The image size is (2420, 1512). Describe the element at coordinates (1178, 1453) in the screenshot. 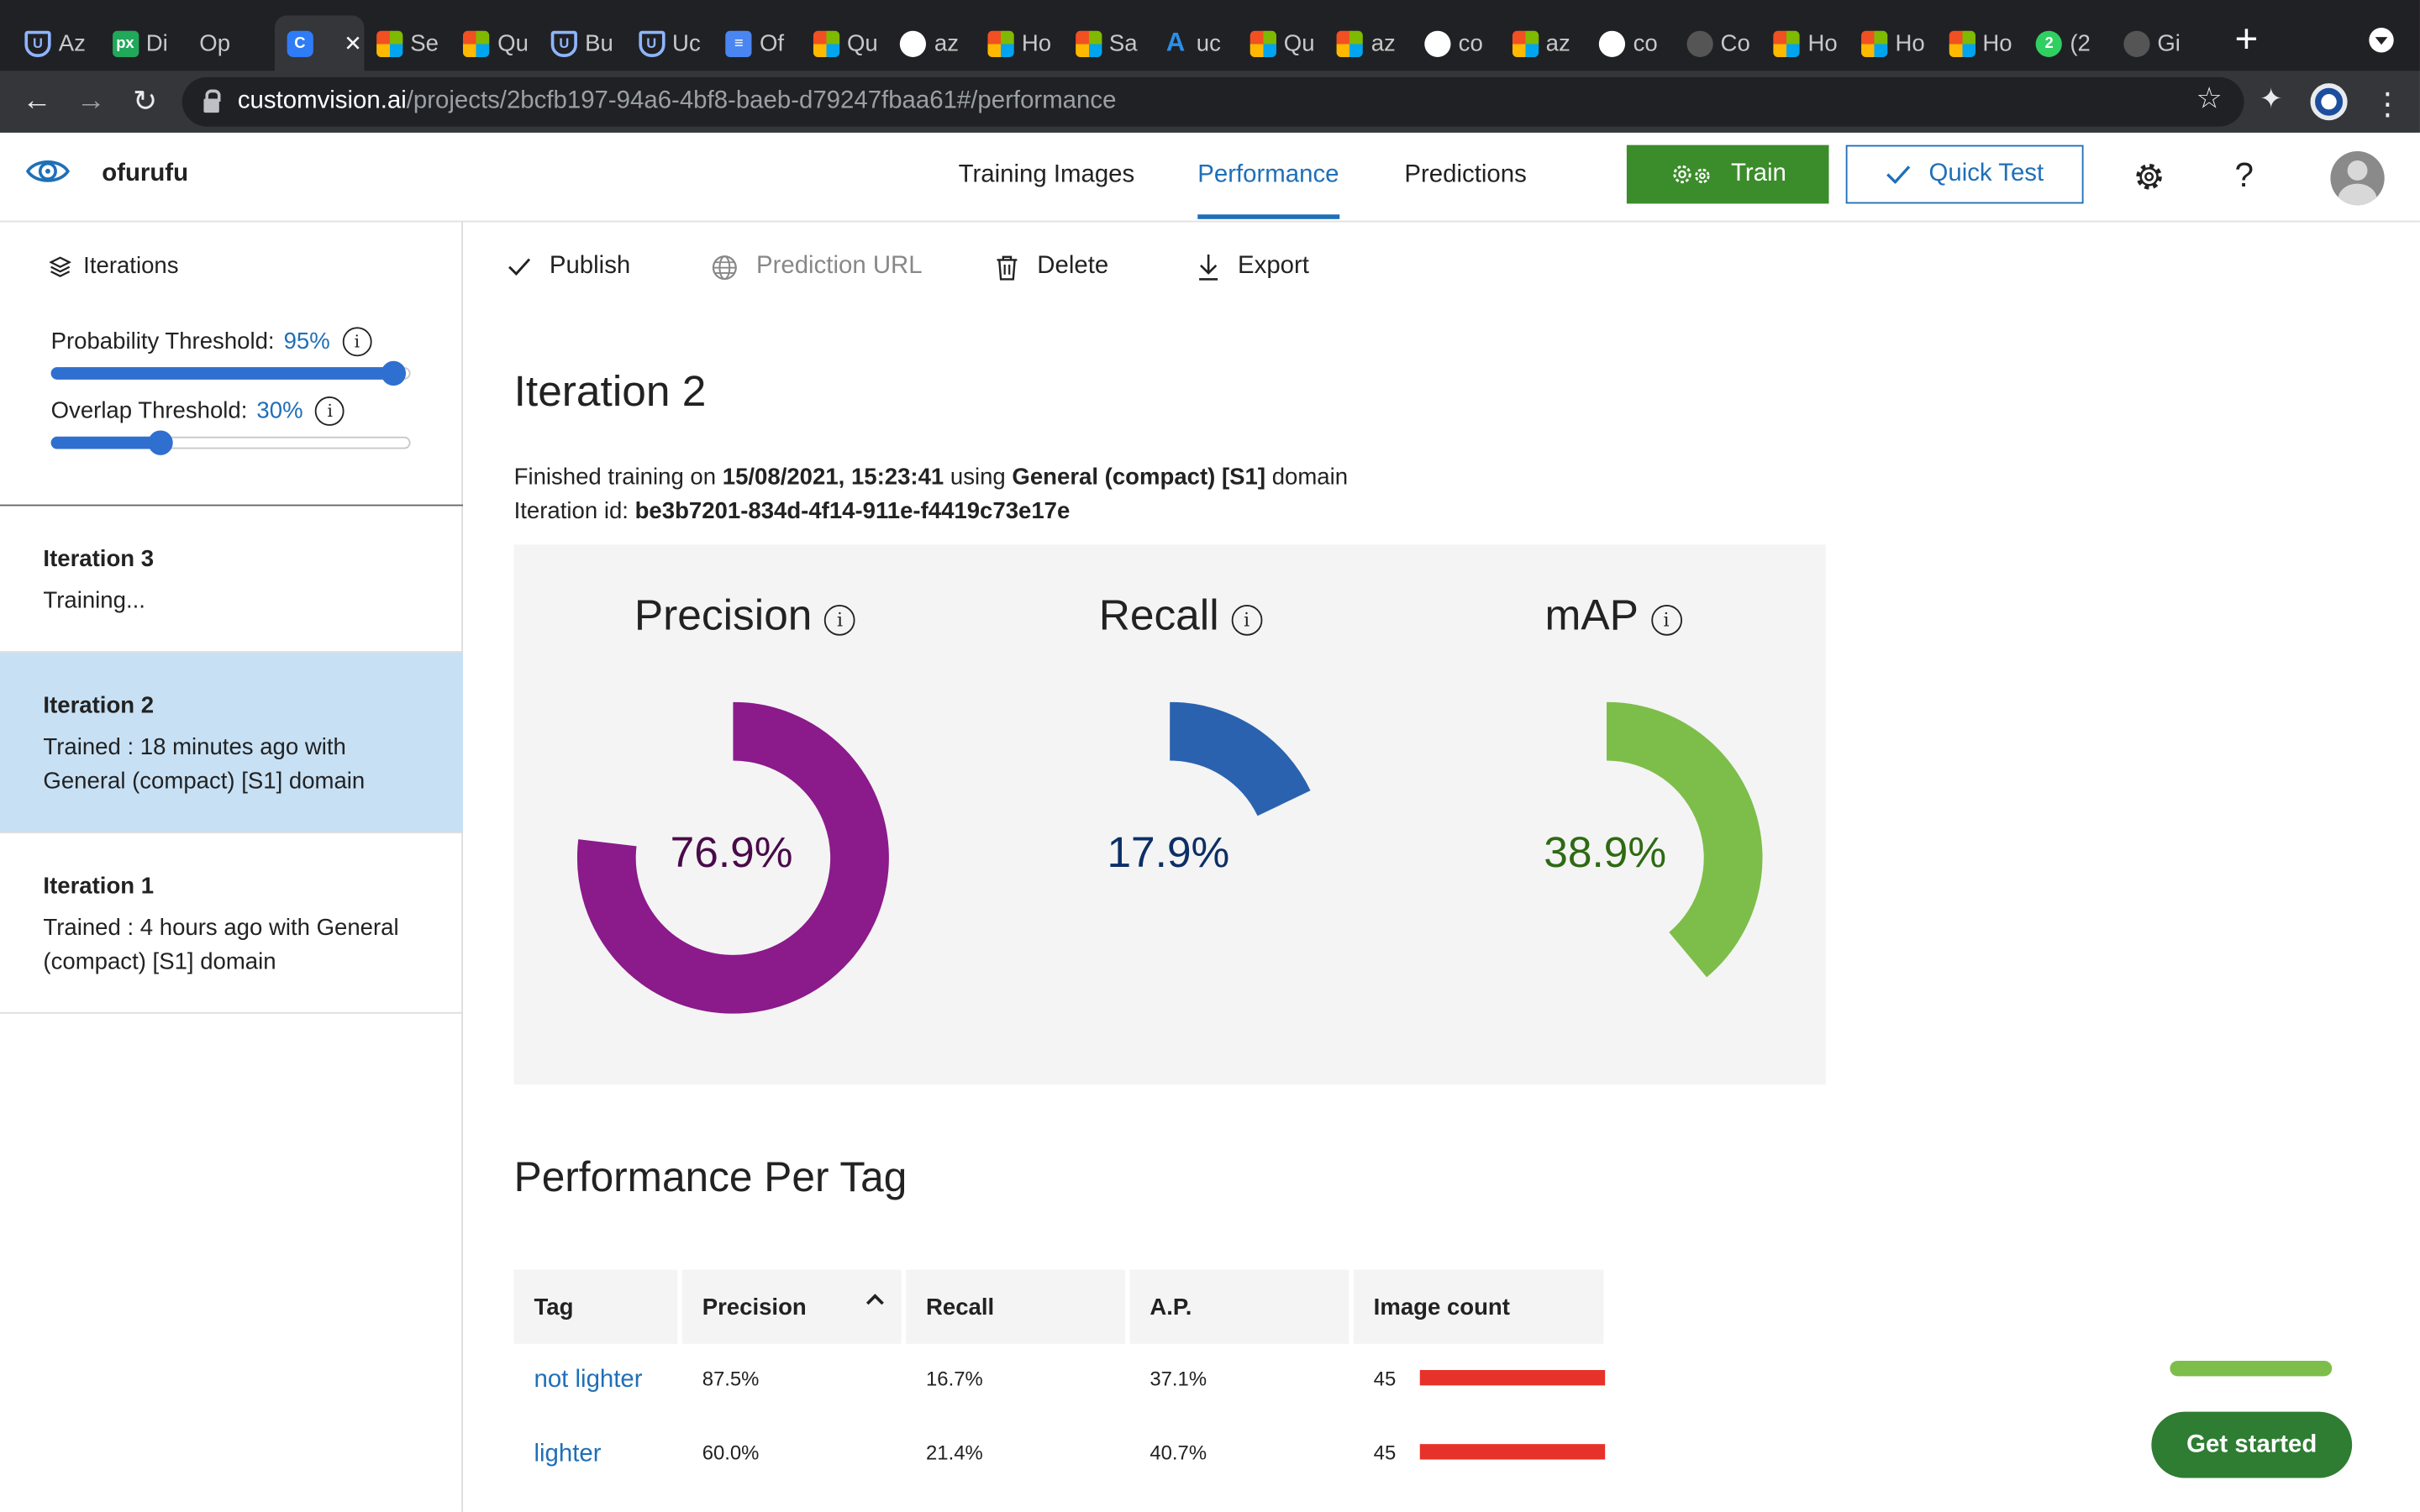

I see `tag-ap: 40.7%` at that location.